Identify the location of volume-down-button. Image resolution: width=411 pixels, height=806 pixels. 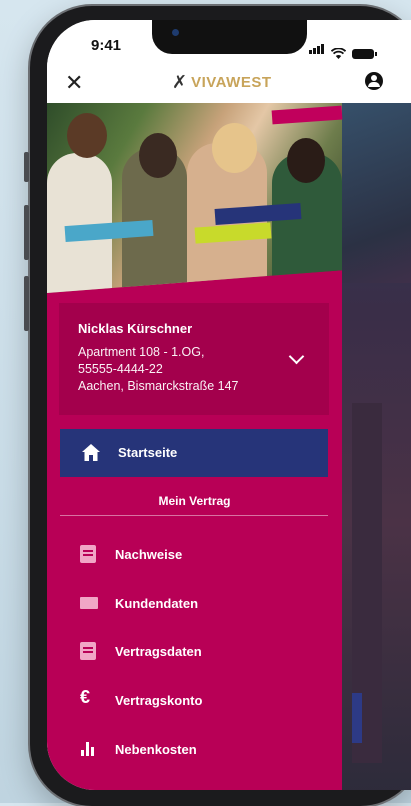
(26, 303).